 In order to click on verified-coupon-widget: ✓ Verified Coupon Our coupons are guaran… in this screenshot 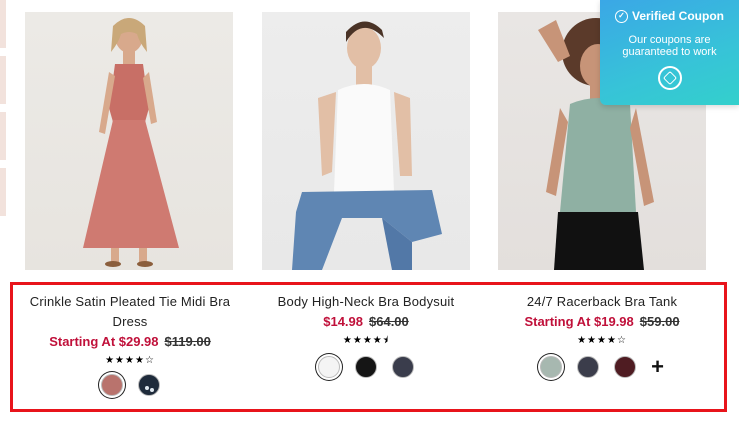, I will do `click(669, 52)`.